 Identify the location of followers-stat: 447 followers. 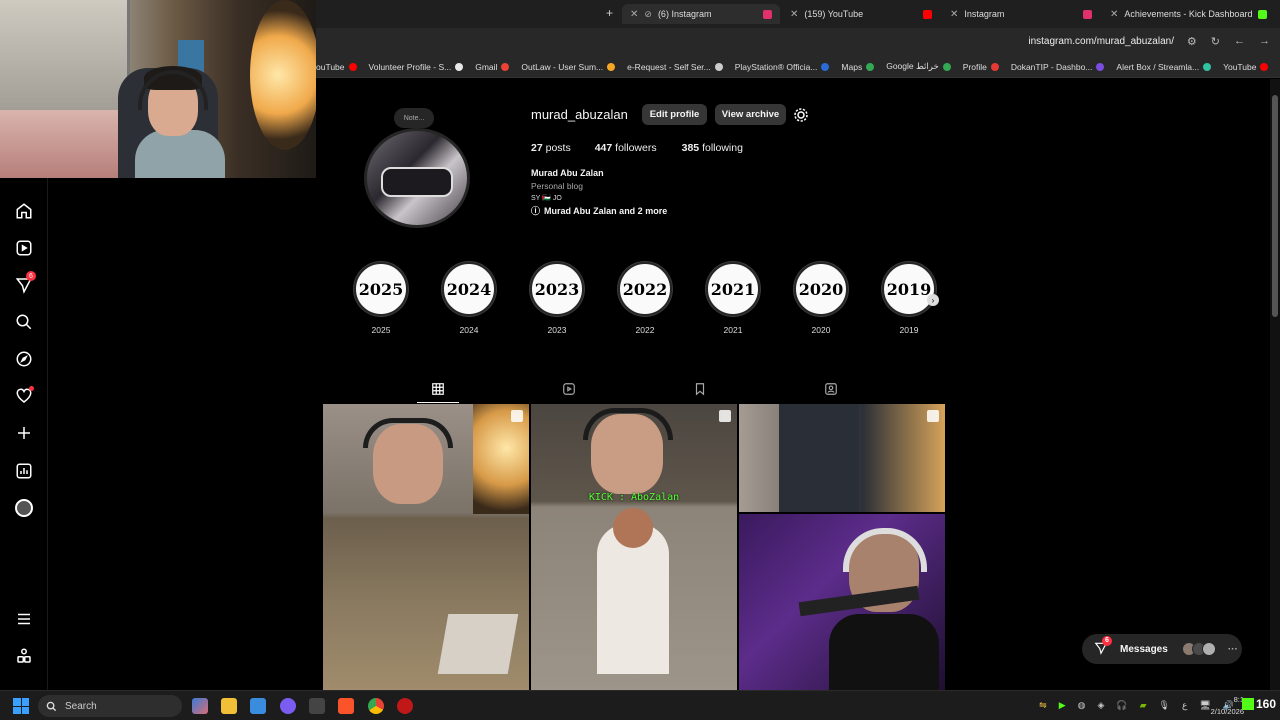
(626, 148).